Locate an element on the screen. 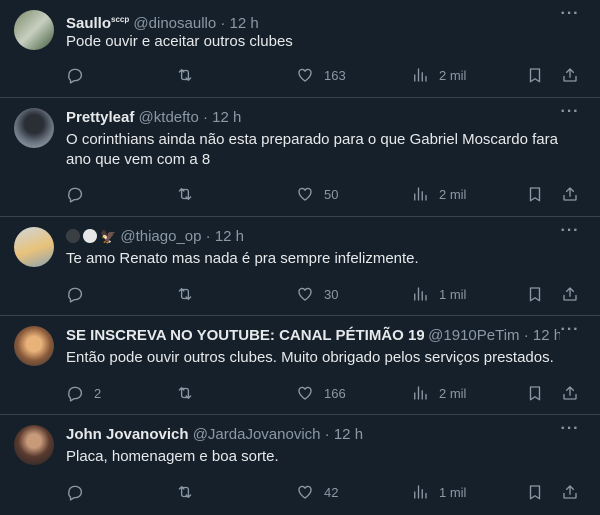 The height and width of the screenshot is (515, 600). like-button: 30 is located at coordinates (317, 294).